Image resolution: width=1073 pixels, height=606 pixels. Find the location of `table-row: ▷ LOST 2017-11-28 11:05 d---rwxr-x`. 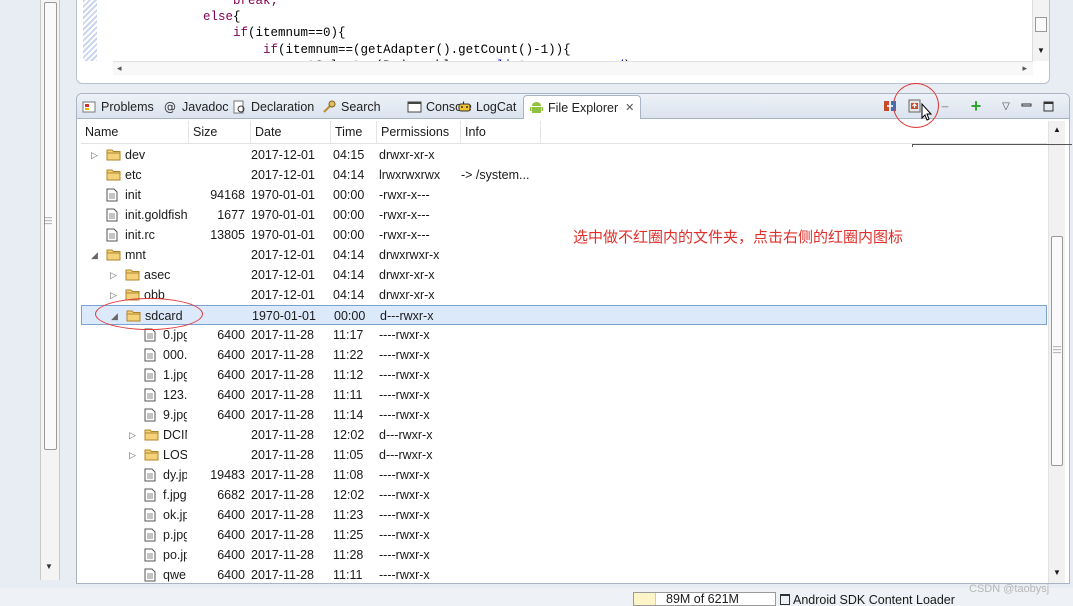

table-row: ▷ LOST 2017-11-28 11:05 d---rwxr-x is located at coordinates (564, 455).